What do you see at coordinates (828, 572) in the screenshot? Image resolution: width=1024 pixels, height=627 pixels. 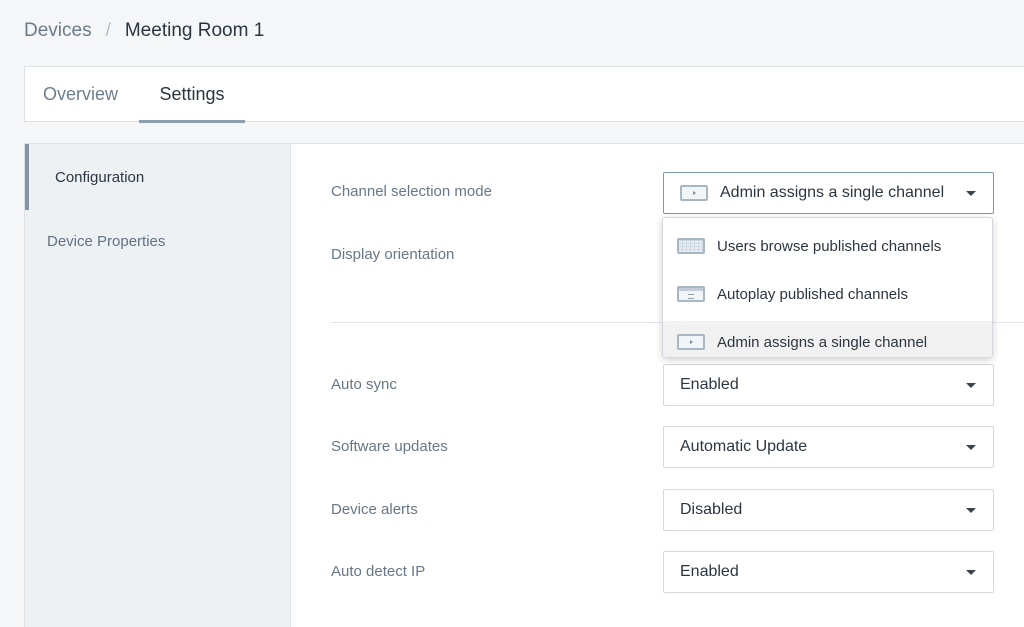 I see `auto-detect-ip-select: Enabled` at bounding box center [828, 572].